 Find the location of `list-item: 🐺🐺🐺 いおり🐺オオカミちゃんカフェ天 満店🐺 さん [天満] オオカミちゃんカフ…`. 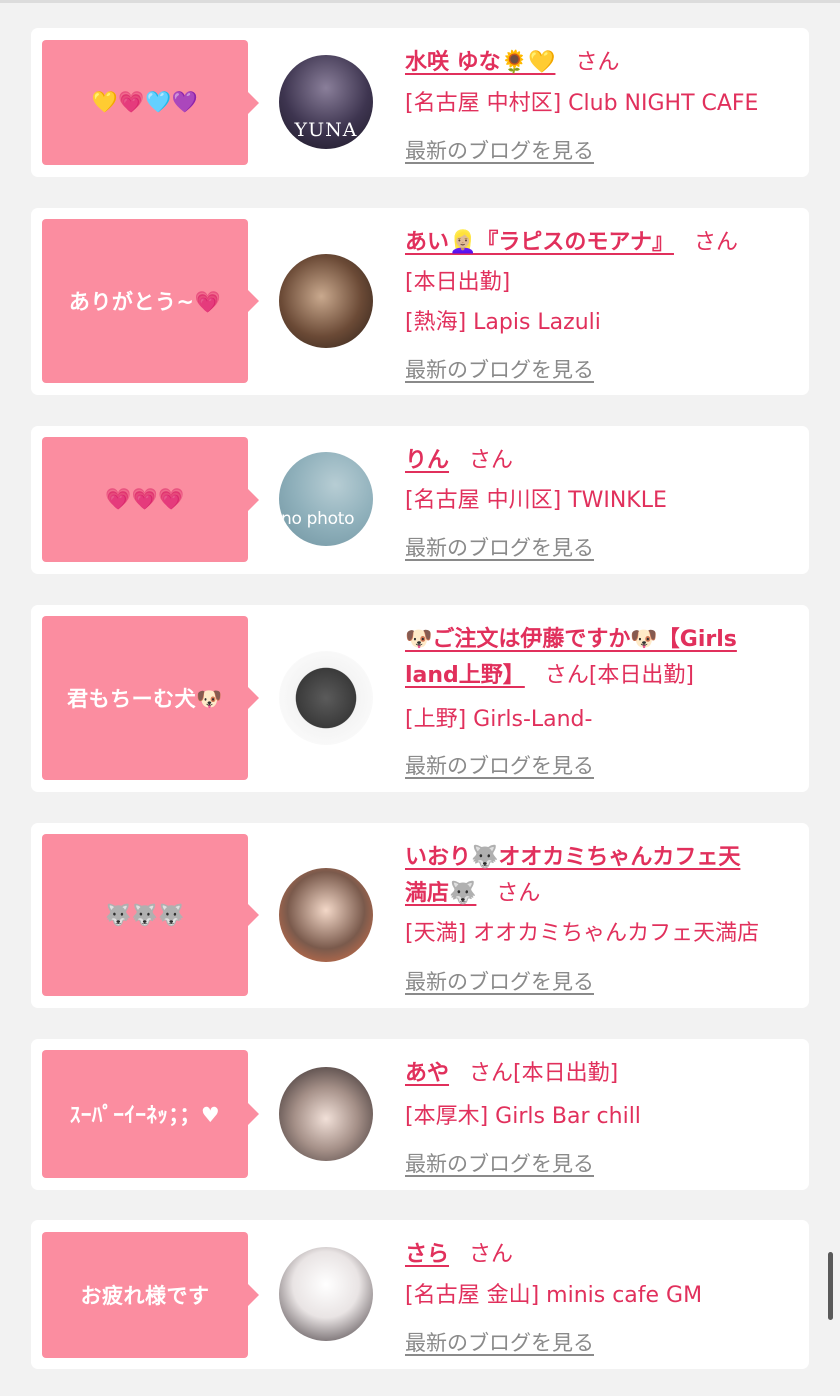

list-item: 🐺🐺🐺 いおり🐺オオカミちゃんカフェ天 満店🐺 さん [天満] オオカミちゃんカフ… is located at coordinates (420, 915).